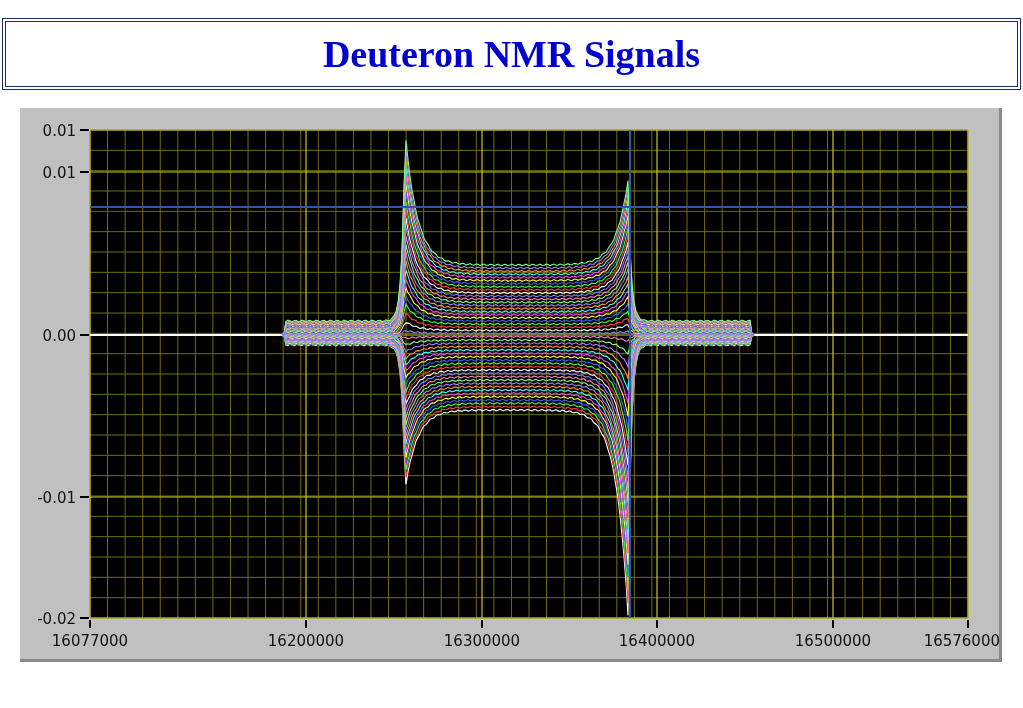 This screenshot has width=1023, height=708. I want to click on axis-tick-label: -0.02, so click(56, 619).